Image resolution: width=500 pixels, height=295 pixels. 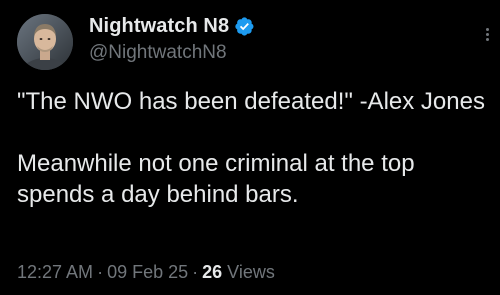 I want to click on avatar-image, so click(x=45, y=42).